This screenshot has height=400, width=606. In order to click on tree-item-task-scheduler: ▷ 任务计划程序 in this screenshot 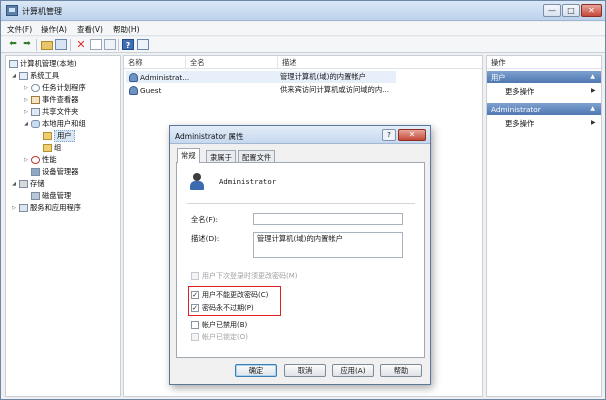, I will do `click(54, 88)`.